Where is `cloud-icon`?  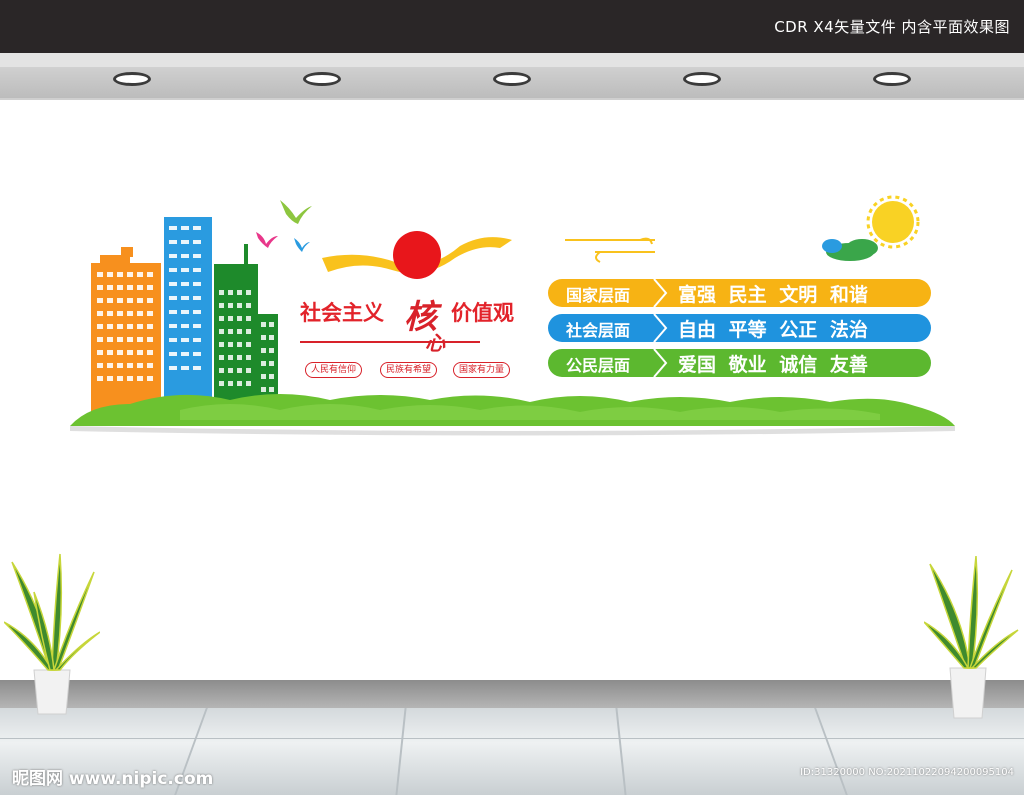 cloud-icon is located at coordinates (850, 250).